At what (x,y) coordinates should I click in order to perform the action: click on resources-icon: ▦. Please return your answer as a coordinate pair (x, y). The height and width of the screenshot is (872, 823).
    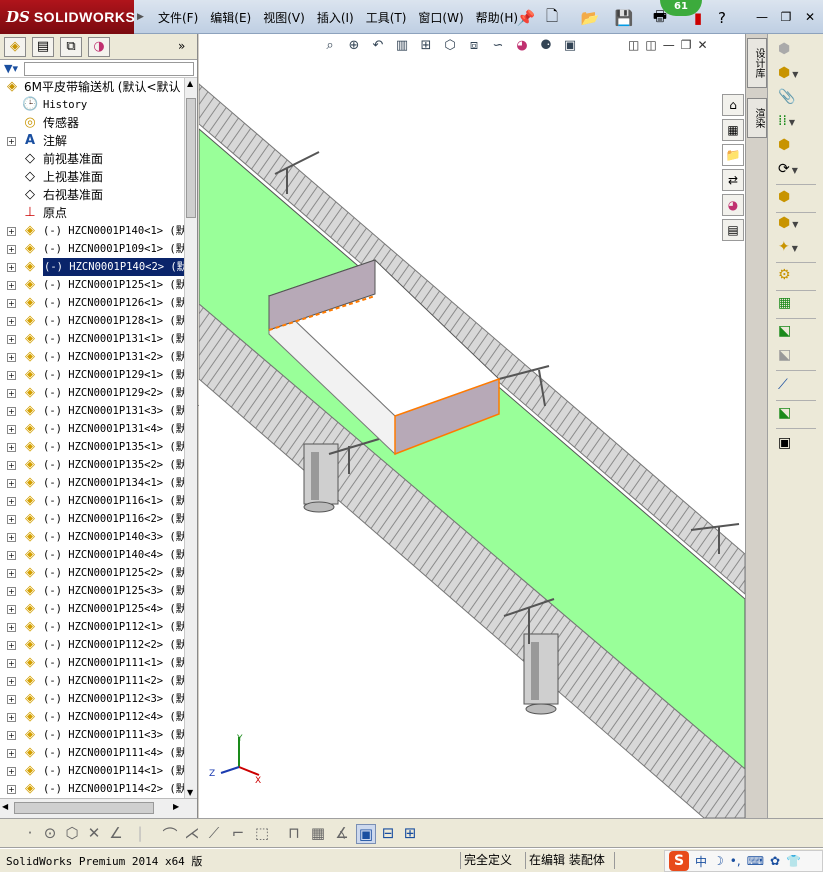
    Looking at the image, I should click on (733, 130).